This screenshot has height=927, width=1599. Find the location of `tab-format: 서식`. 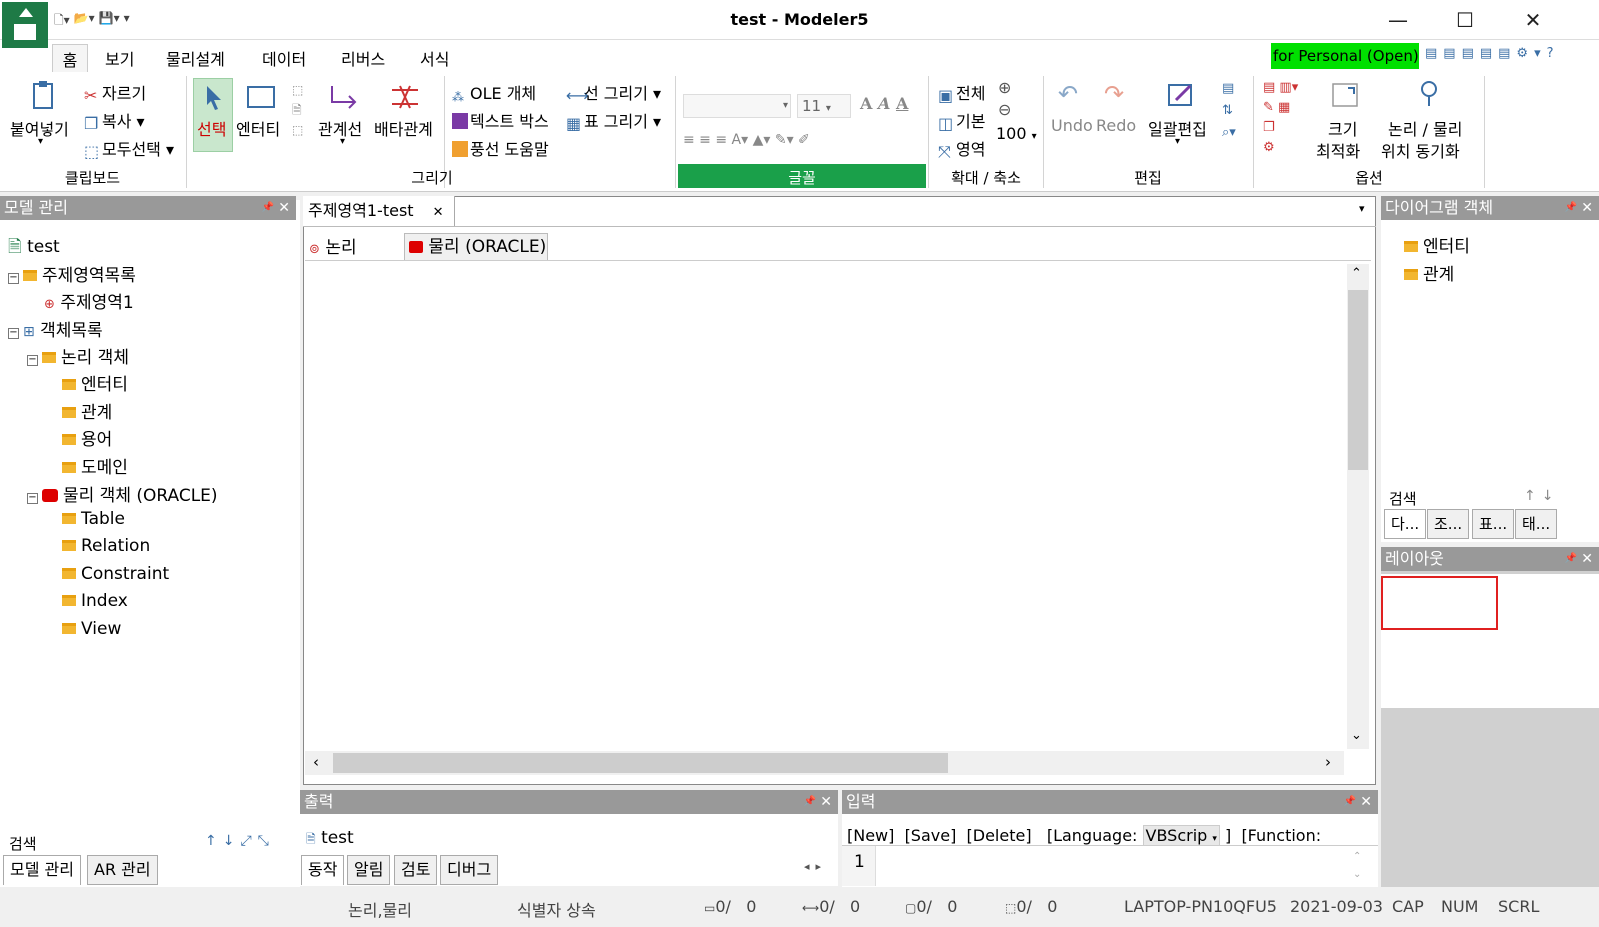

tab-format: 서식 is located at coordinates (434, 58).